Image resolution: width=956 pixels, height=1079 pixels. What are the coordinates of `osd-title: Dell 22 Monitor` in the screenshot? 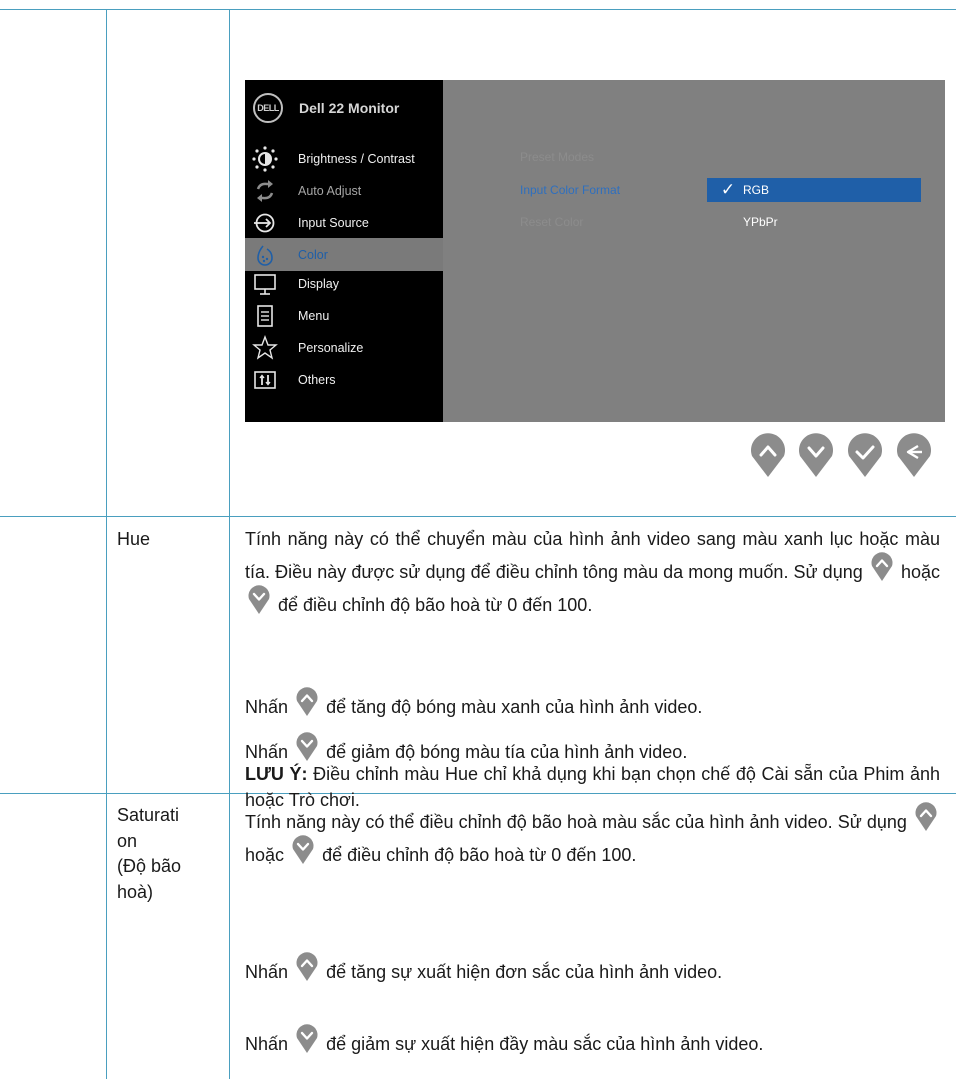 It's located at (349, 108).